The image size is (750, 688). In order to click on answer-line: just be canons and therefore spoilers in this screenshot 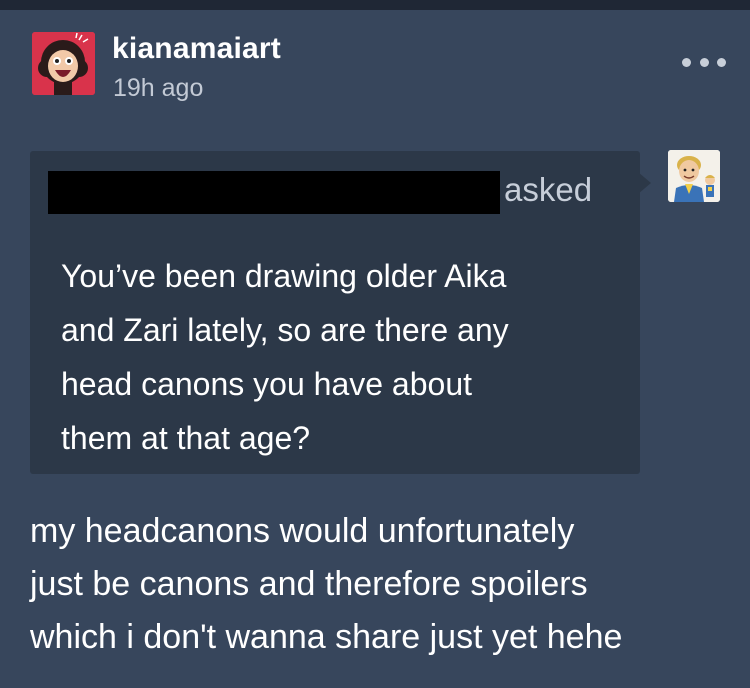, I will do `click(309, 584)`.